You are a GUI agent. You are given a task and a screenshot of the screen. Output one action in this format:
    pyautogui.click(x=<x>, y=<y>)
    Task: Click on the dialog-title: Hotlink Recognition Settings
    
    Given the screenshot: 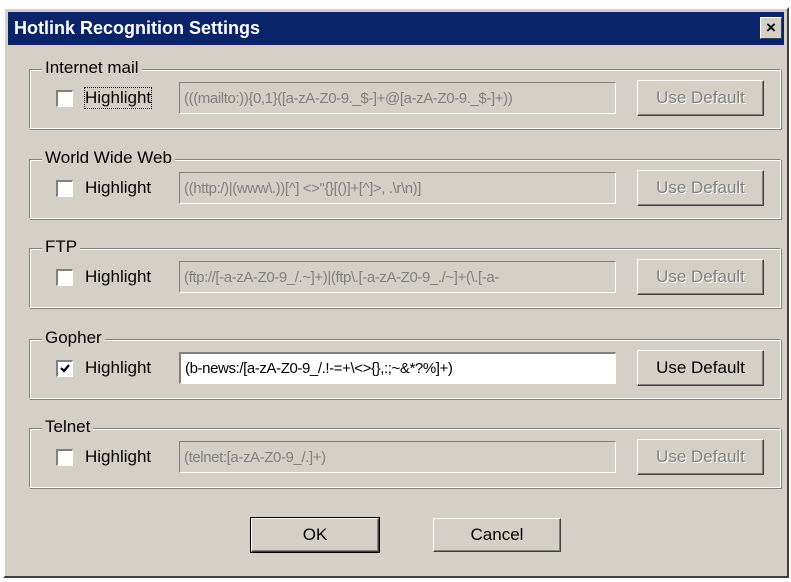 What is the action you would take?
    pyautogui.click(x=137, y=28)
    